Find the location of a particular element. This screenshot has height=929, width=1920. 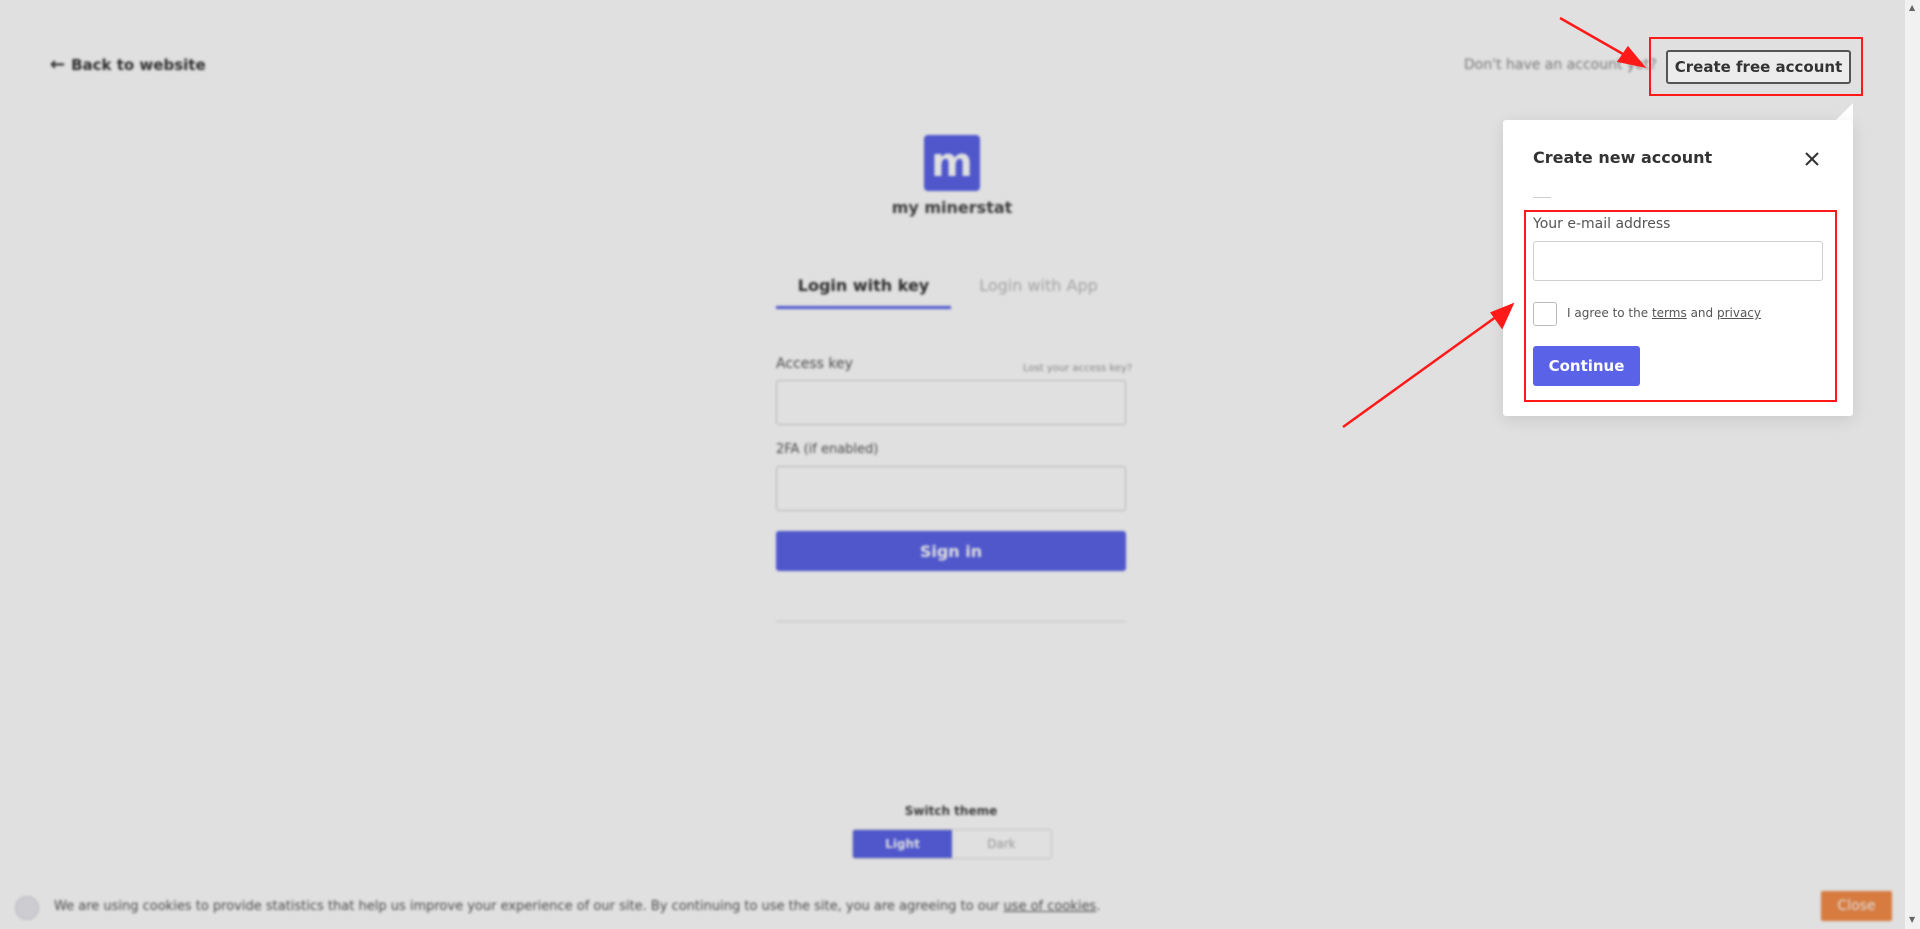

scroll-up-icon: ▲ is located at coordinates (1912, 7).